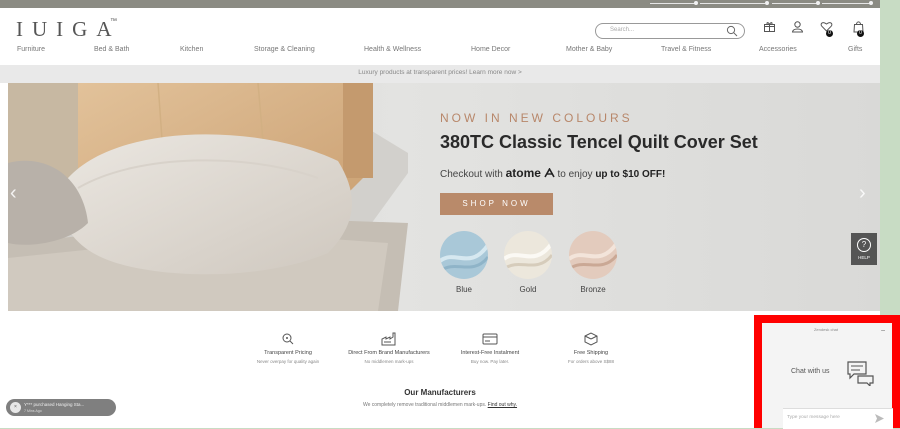 This screenshot has width=900, height=429. Describe the element at coordinates (860, 33) in the screenshot. I see `cart-count-badge: 0` at that location.